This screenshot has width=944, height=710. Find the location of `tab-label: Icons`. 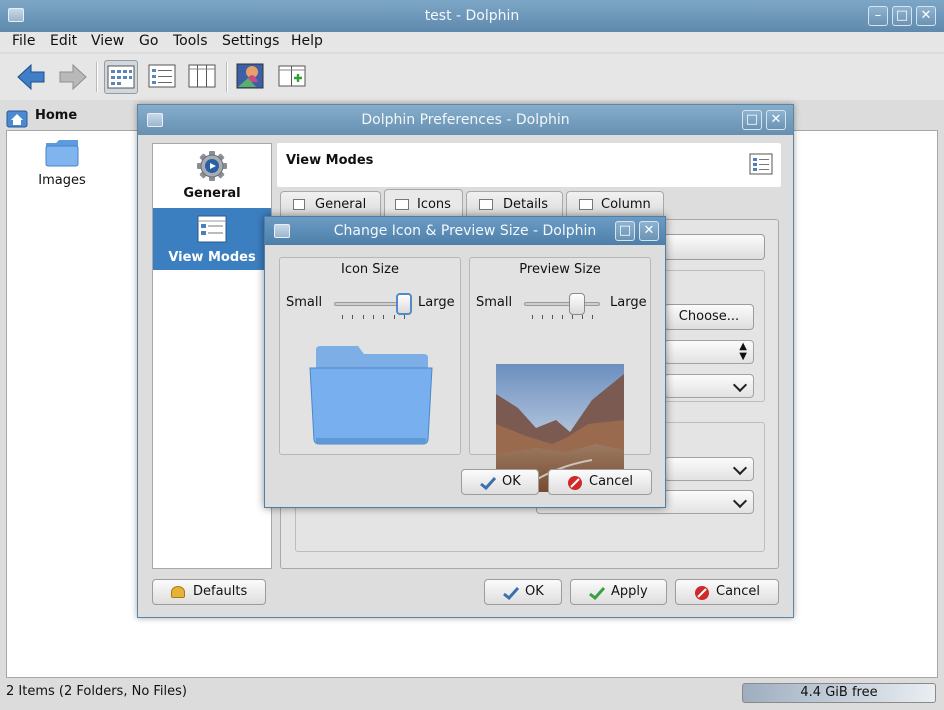

tab-label: Icons is located at coordinates (434, 204).